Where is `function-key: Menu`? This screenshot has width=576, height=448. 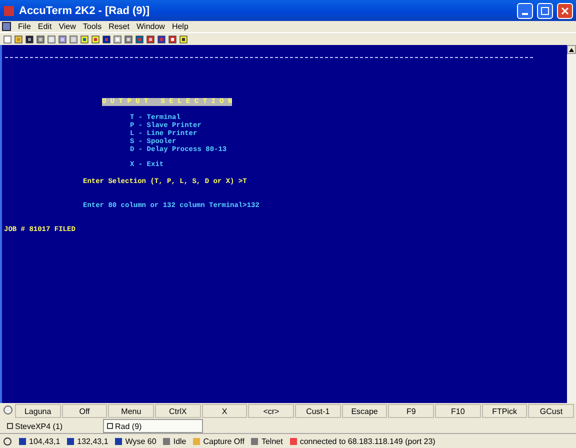 function-key: Menu is located at coordinates (131, 411).